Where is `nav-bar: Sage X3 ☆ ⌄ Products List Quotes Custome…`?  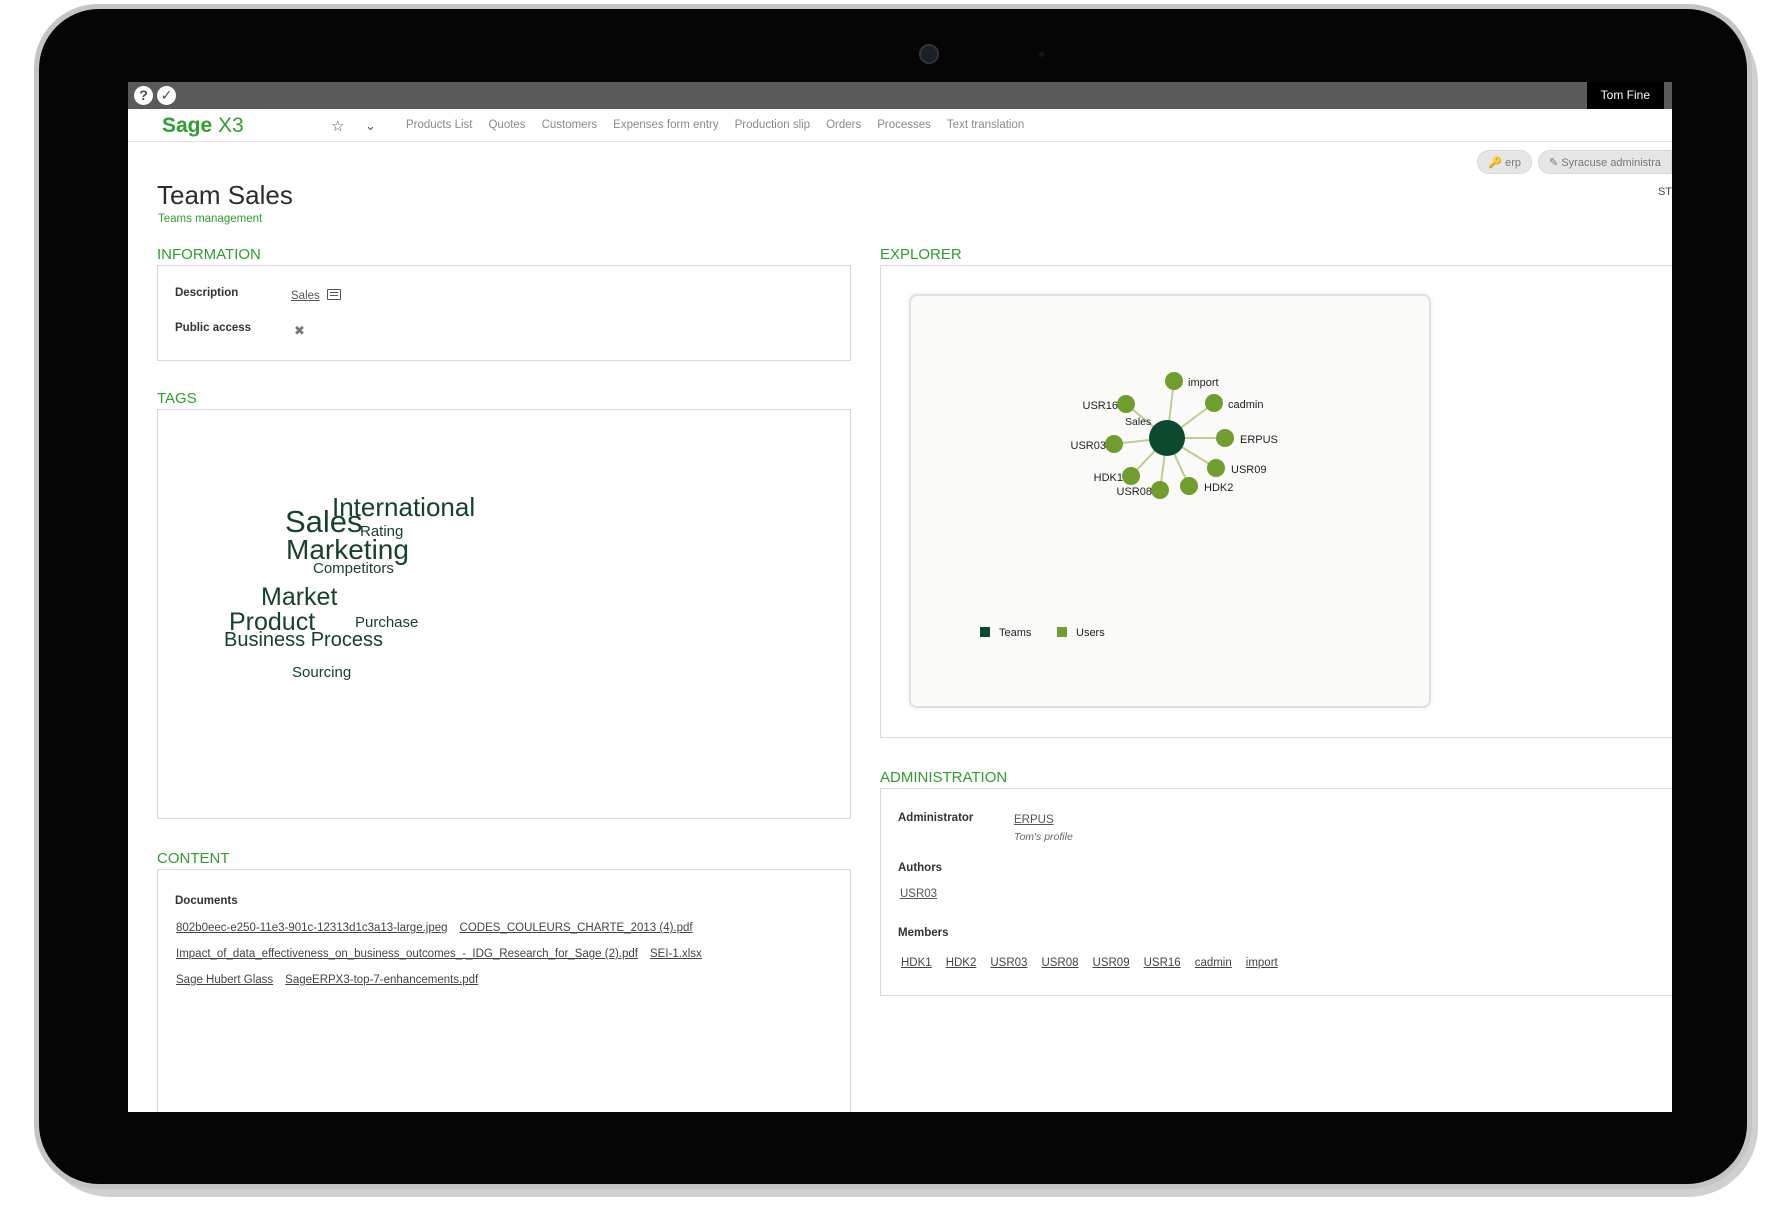 nav-bar: Sage X3 ☆ ⌄ Products List Quotes Custome… is located at coordinates (900, 125).